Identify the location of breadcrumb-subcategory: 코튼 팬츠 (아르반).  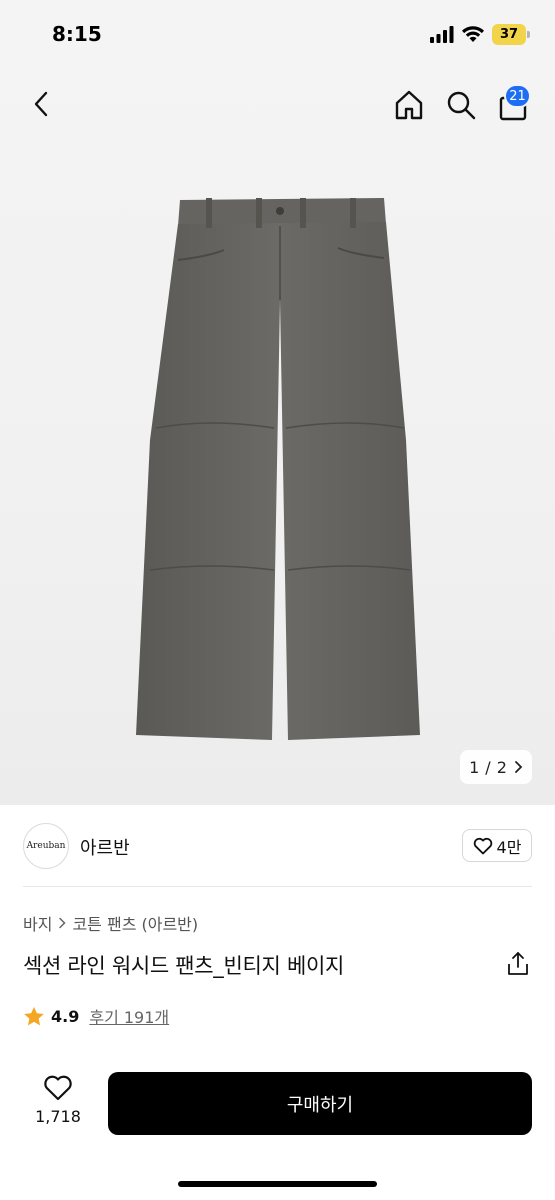
(135, 923).